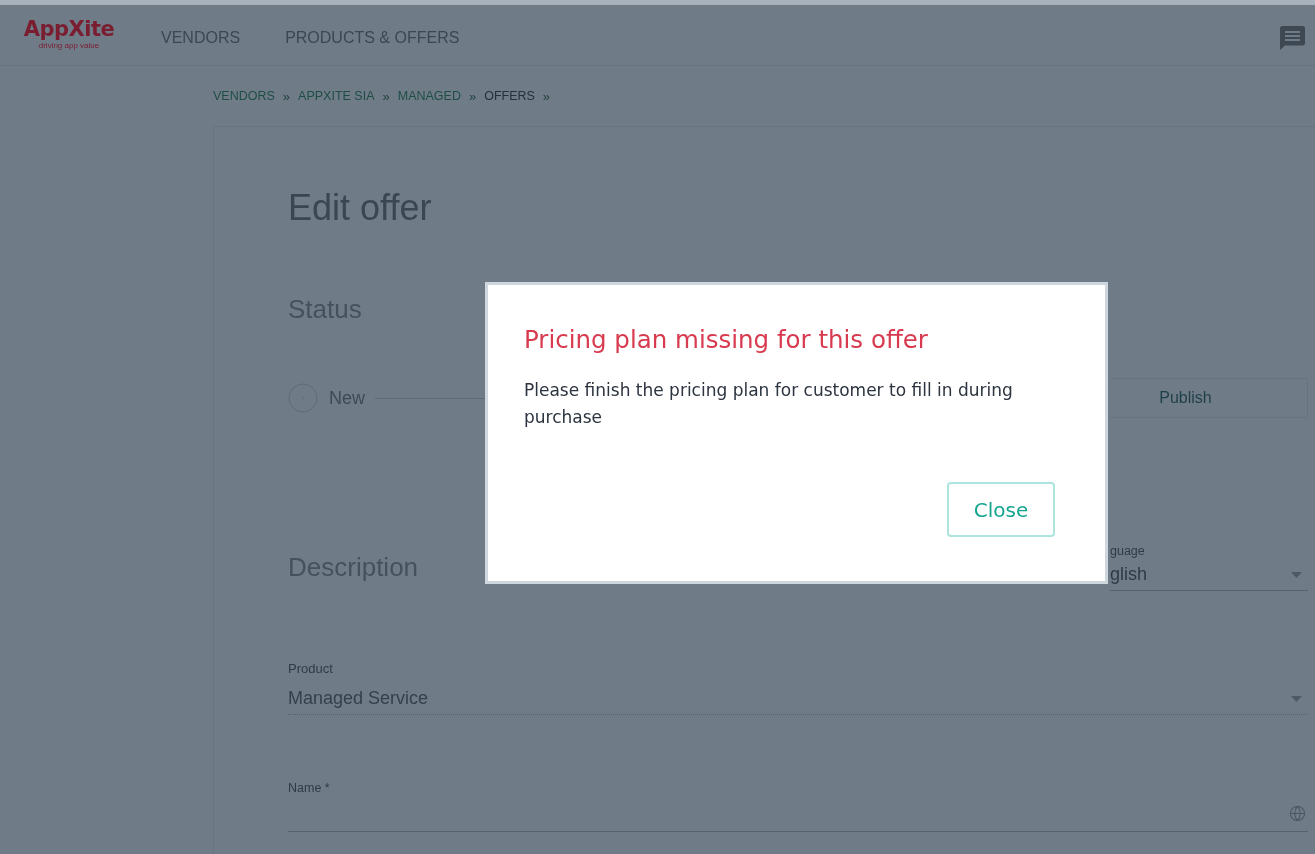 The width and height of the screenshot is (1315, 854). Describe the element at coordinates (69, 29) in the screenshot. I see `logo-text: AppXite` at that location.